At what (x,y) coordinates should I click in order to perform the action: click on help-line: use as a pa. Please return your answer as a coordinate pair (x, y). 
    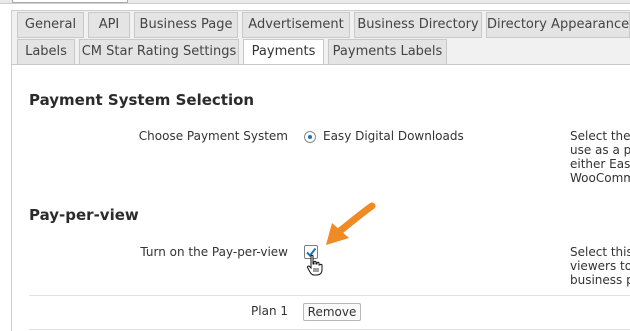
    Looking at the image, I should click on (600, 150).